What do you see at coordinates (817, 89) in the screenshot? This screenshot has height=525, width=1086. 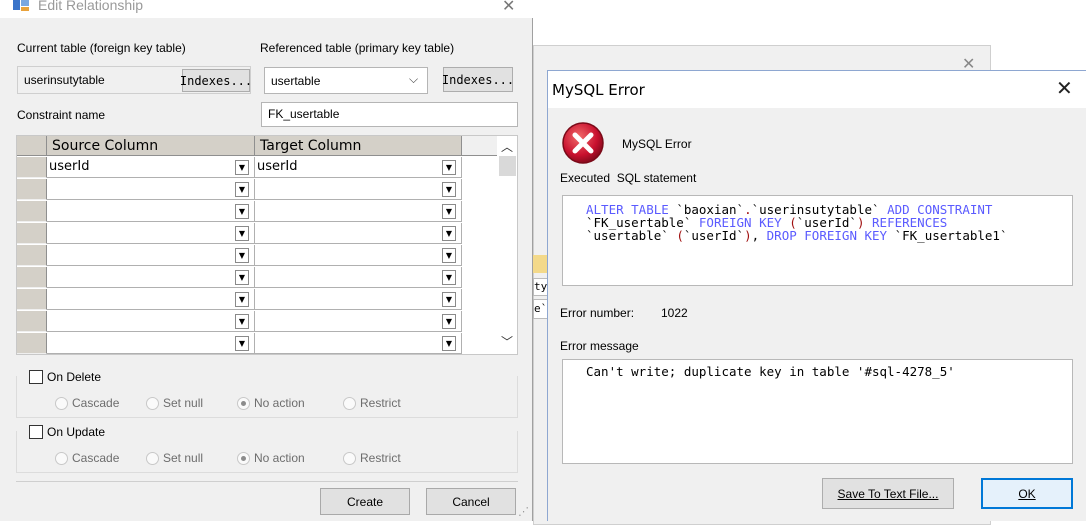 I see `mysql-error-titlebar: MySQL Error ✕` at bounding box center [817, 89].